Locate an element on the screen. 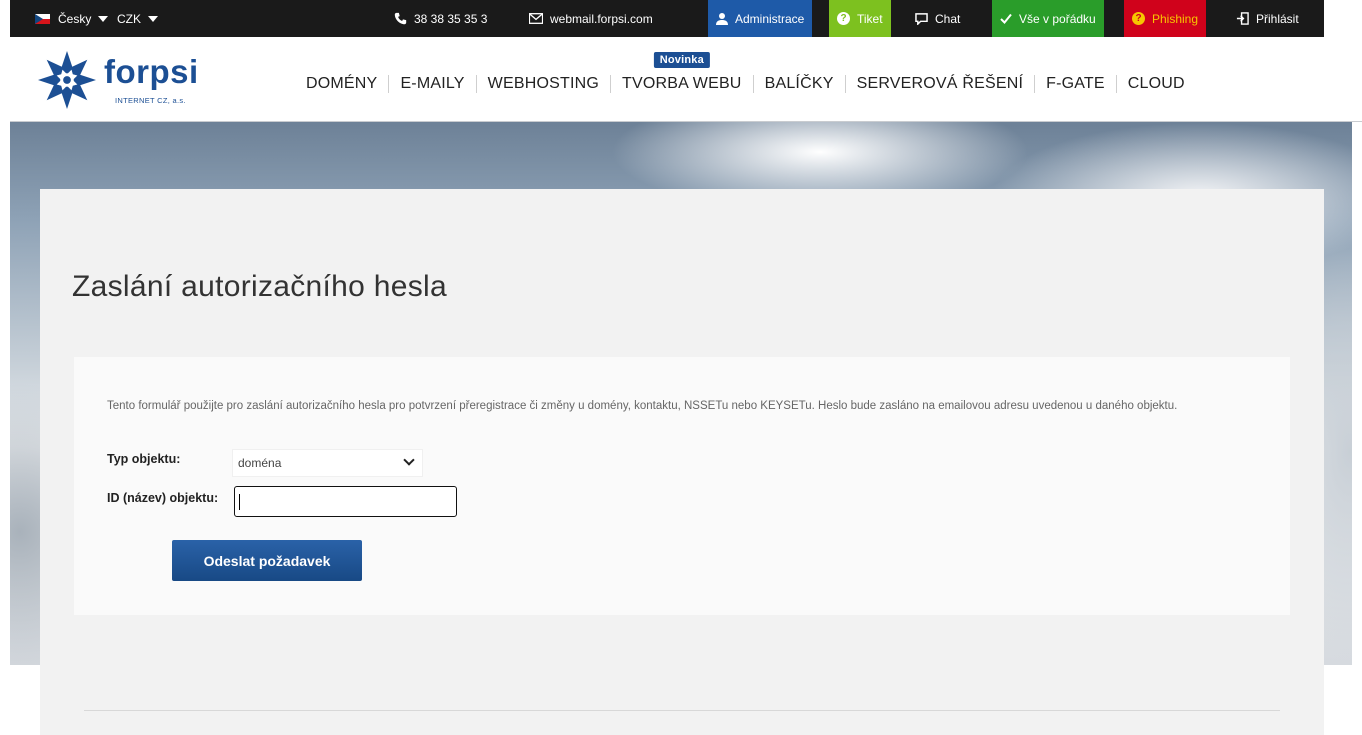 The width and height of the screenshot is (1362, 735). text-cursor is located at coordinates (239, 502).